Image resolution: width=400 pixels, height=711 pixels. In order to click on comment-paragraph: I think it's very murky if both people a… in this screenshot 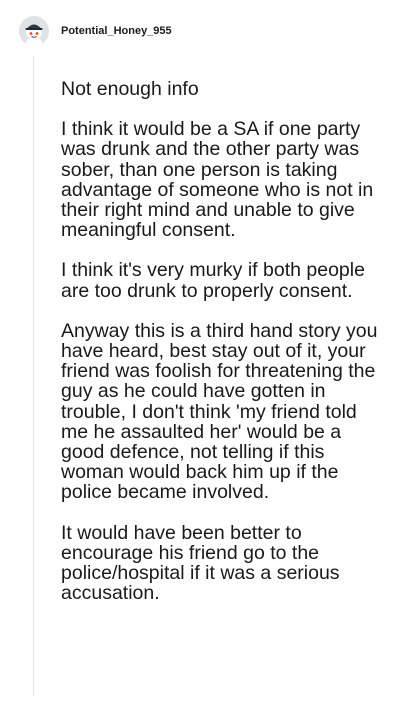, I will do `click(213, 280)`.